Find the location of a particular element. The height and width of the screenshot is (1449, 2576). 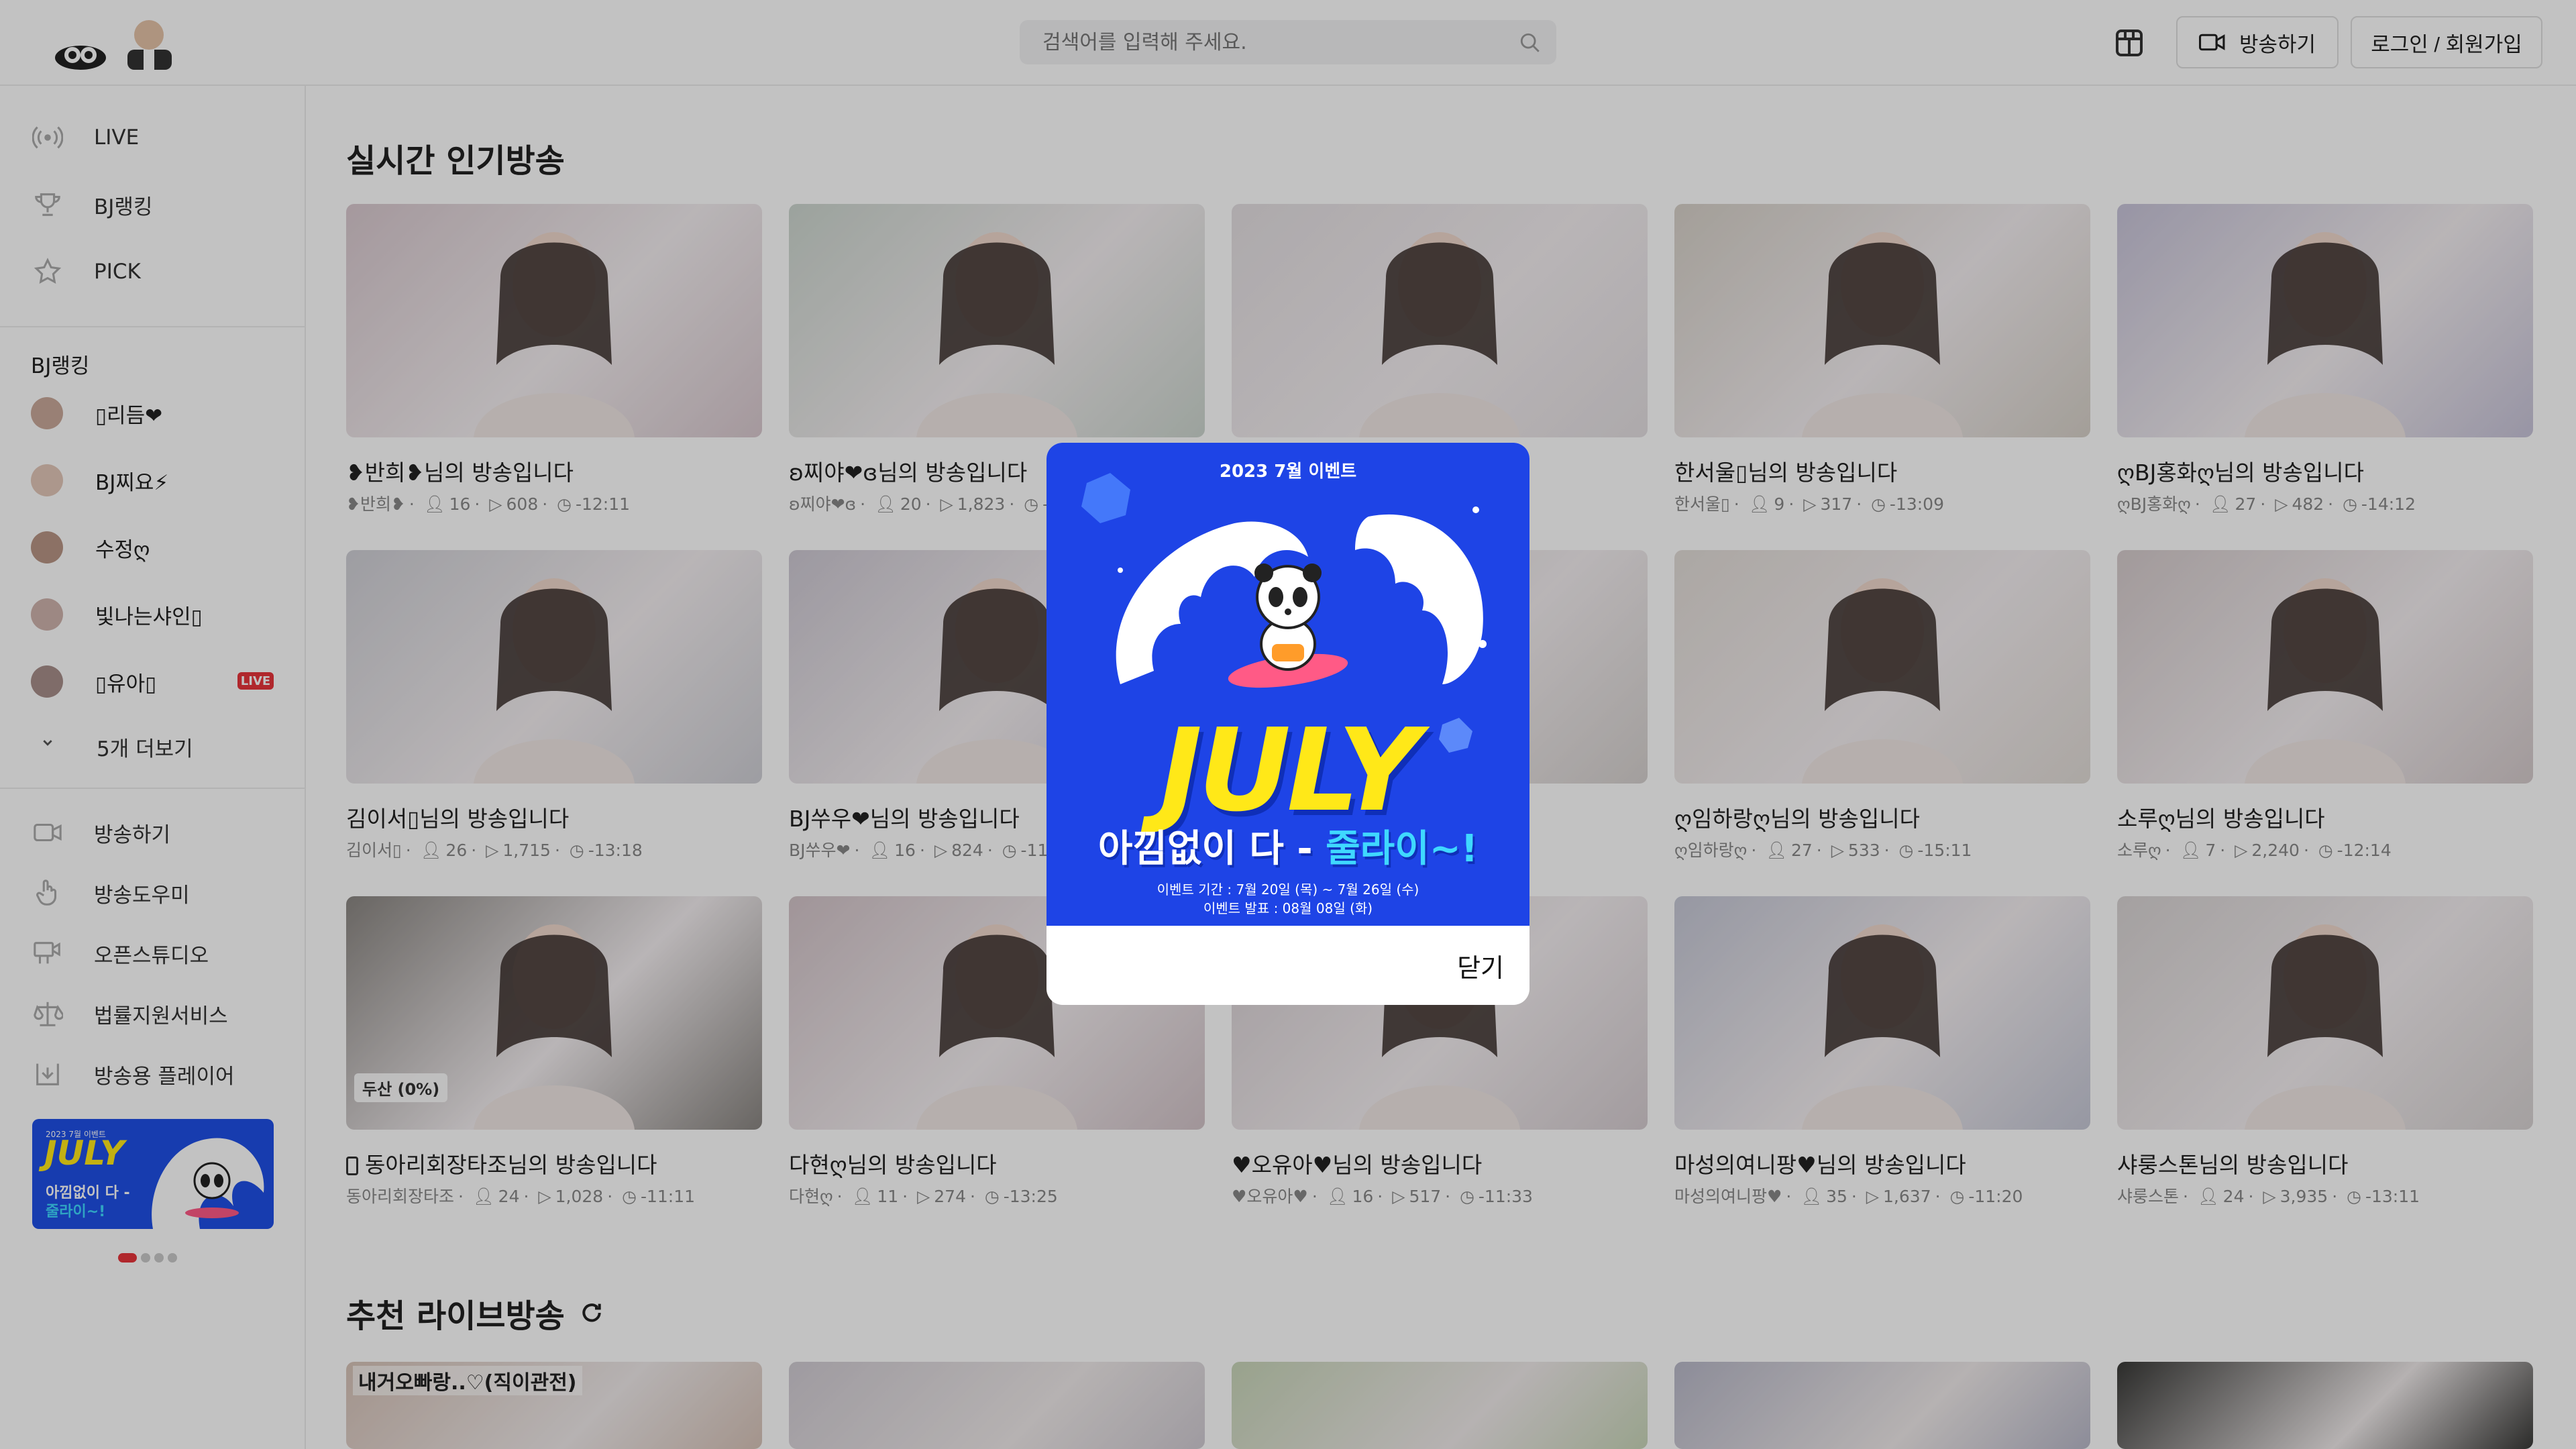

event-announce: 이벤트 발표 : 08월 08일 (화) is located at coordinates (1288, 908).